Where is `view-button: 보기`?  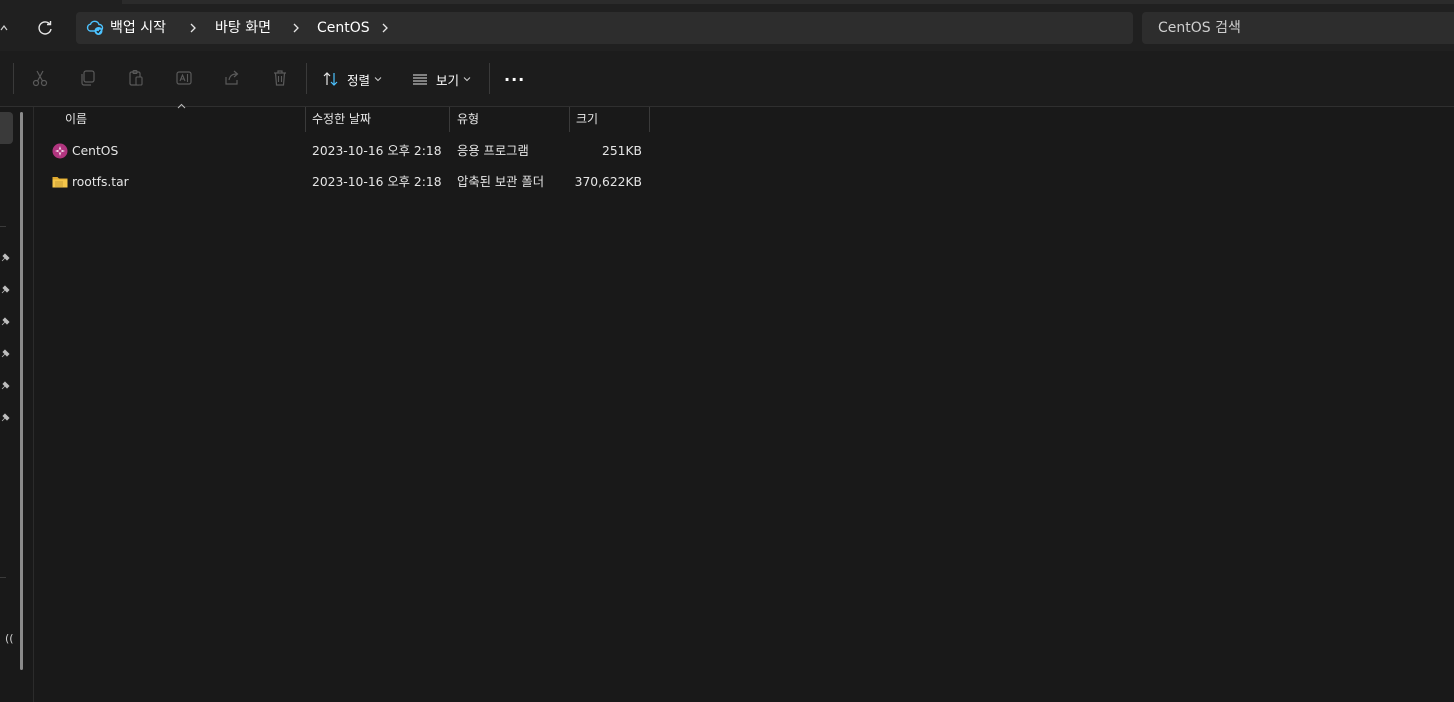
view-button: 보기 is located at coordinates (441, 79).